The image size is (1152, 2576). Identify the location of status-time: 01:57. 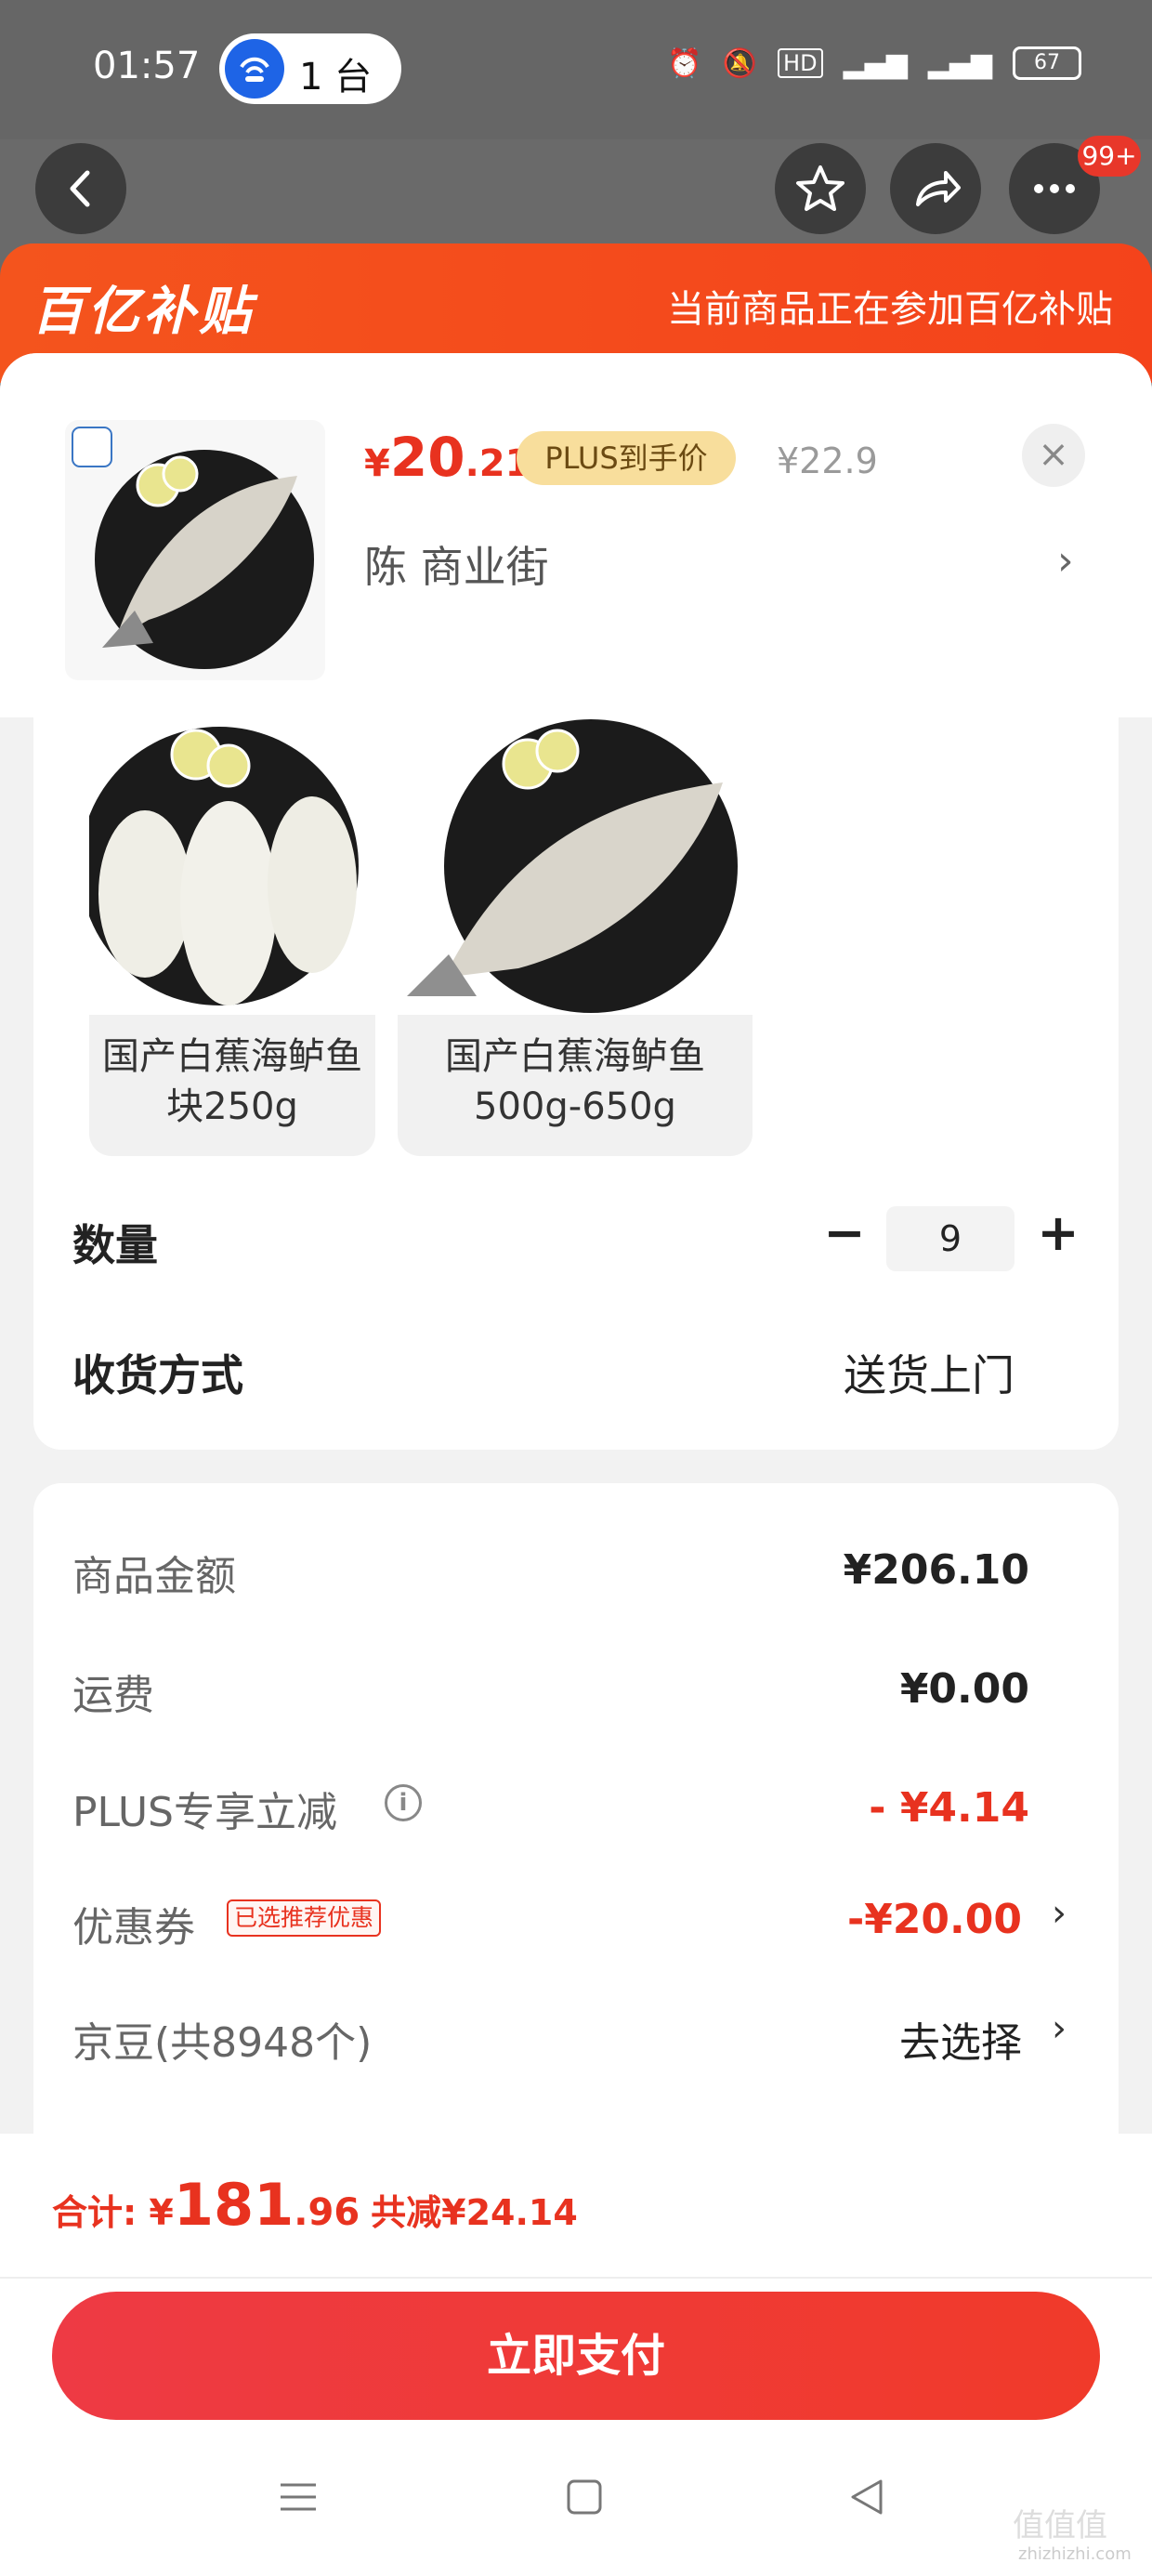
(147, 66).